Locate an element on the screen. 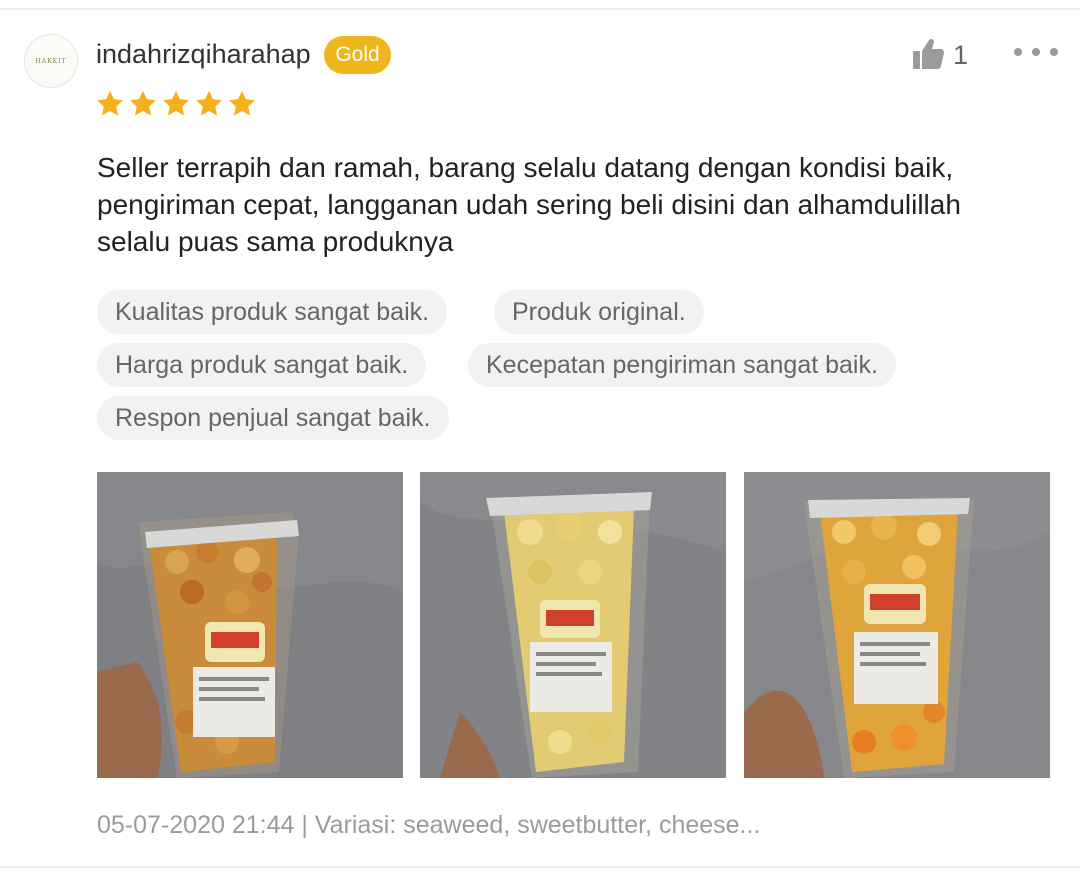 The height and width of the screenshot is (872, 1080). rating-stars is located at coordinates (177, 104).